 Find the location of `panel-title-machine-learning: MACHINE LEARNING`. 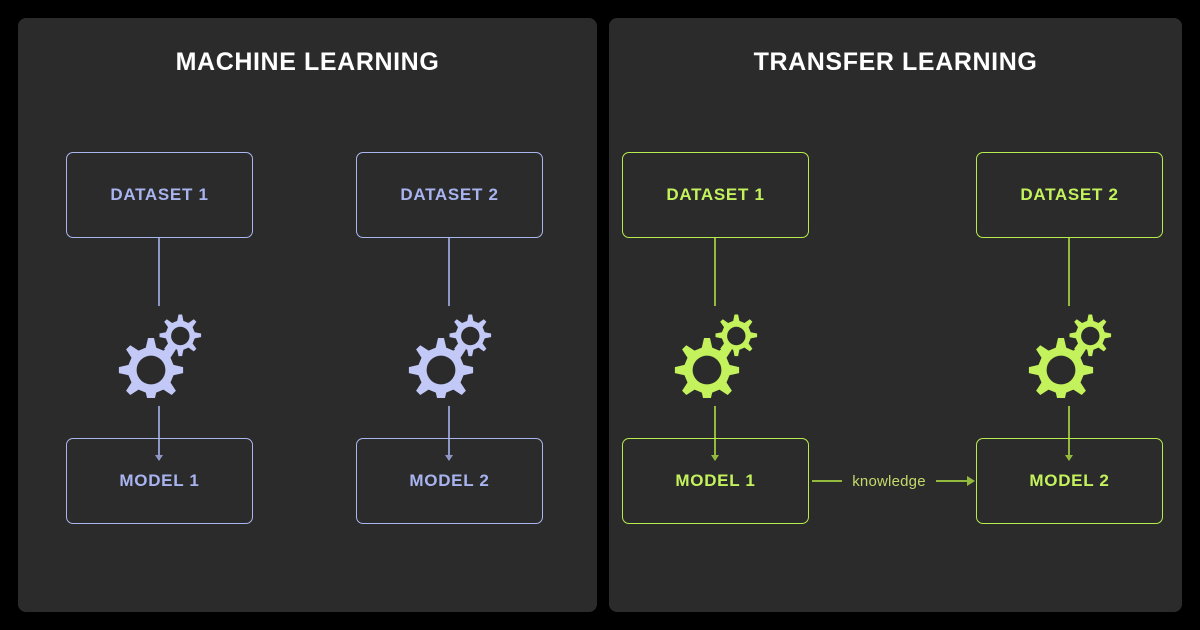

panel-title-machine-learning: MACHINE LEARNING is located at coordinates (307, 62).